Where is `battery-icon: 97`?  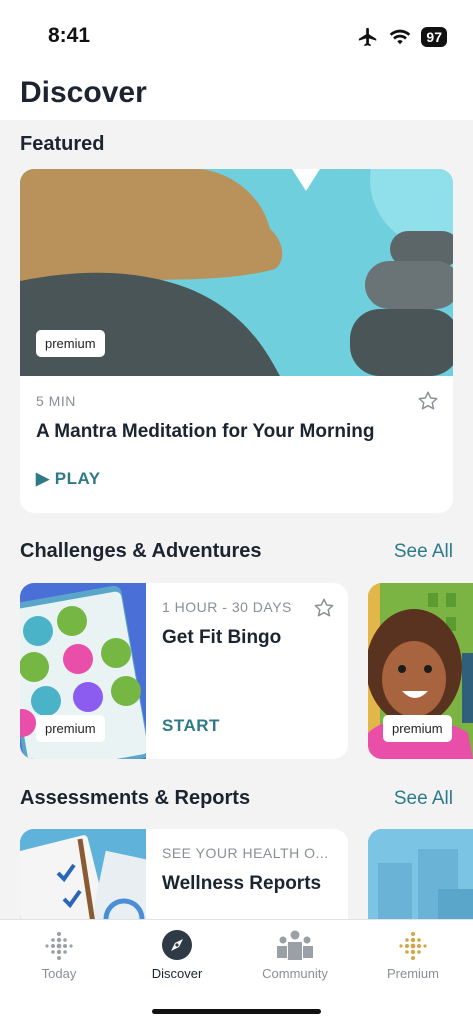 battery-icon: 97 is located at coordinates (434, 37).